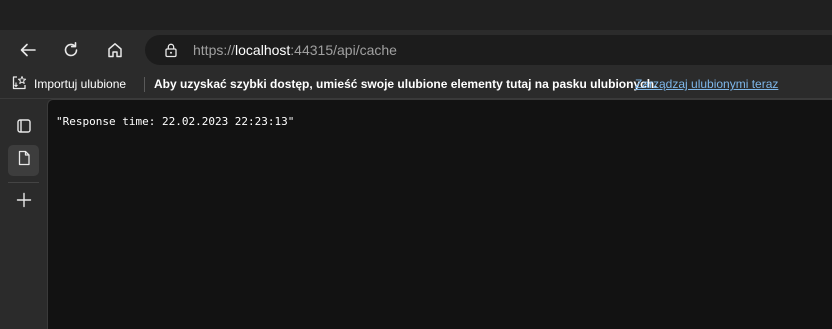  What do you see at coordinates (19, 84) in the screenshot?
I see `import-favorites-icon` at bounding box center [19, 84].